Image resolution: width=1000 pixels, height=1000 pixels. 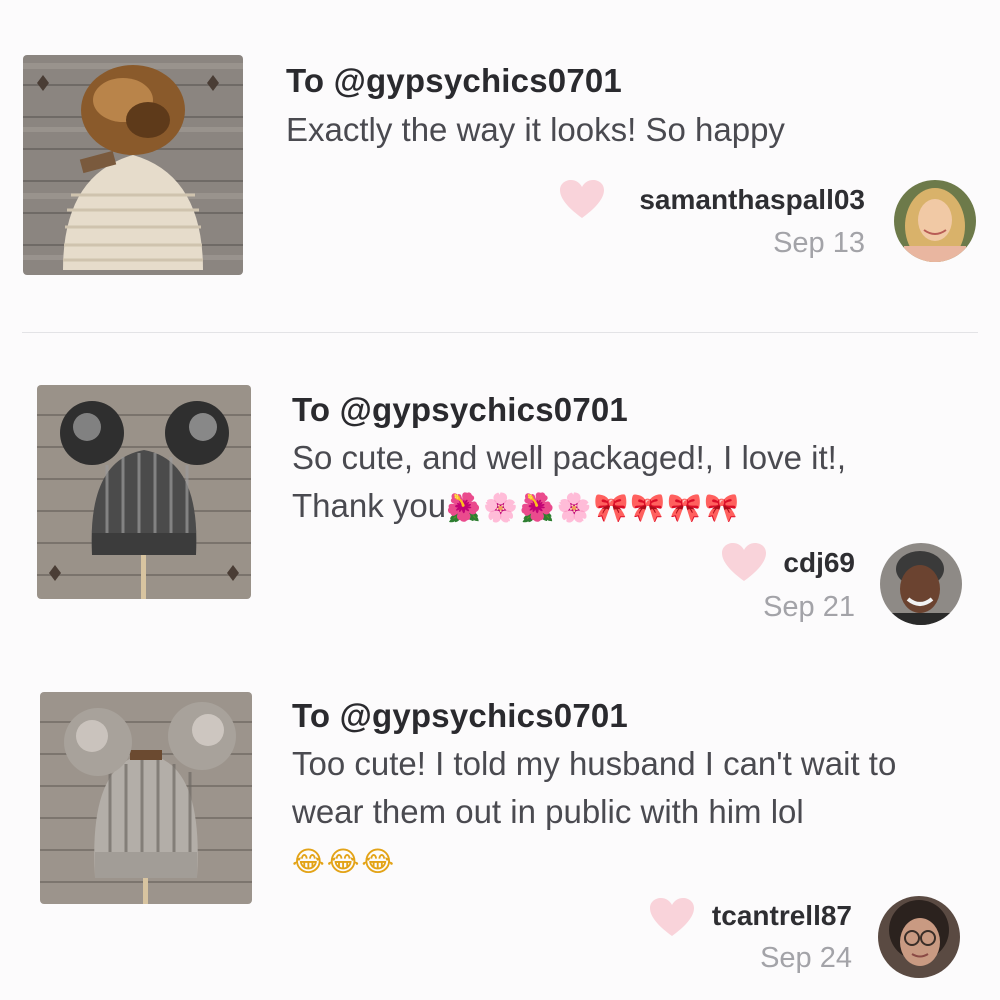 I want to click on reviewer-username: samanthaspall03, so click(x=752, y=200).